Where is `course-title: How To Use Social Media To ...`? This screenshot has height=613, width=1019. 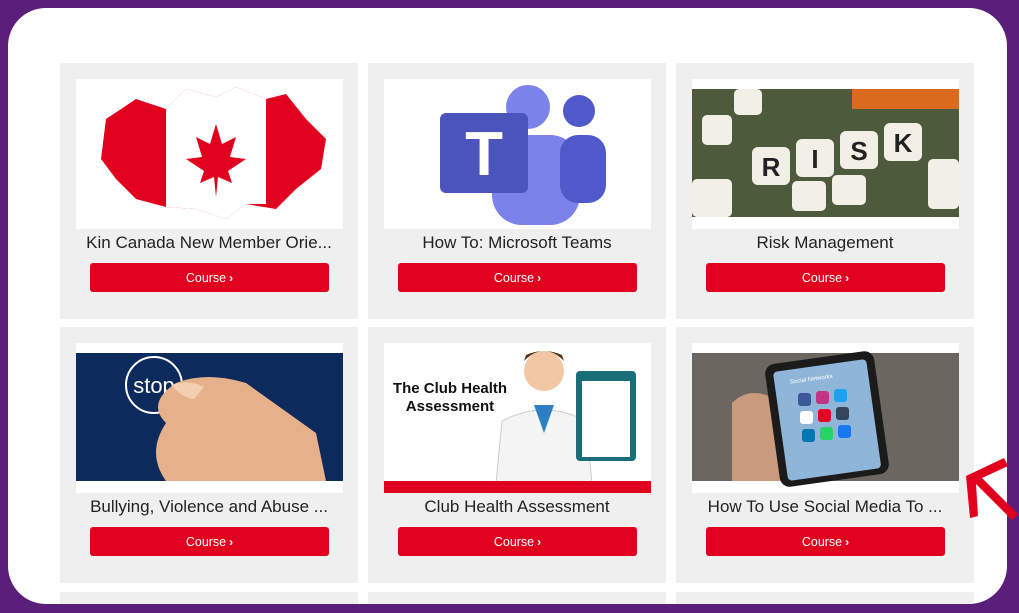 course-title: How To Use Social Media To ... is located at coordinates (825, 506).